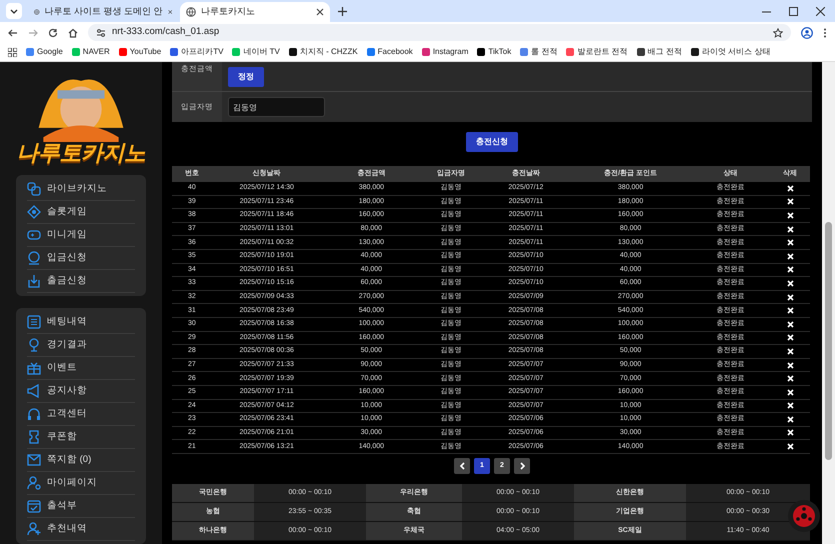  What do you see at coordinates (53, 33) in the screenshot?
I see `reload-icon` at bounding box center [53, 33].